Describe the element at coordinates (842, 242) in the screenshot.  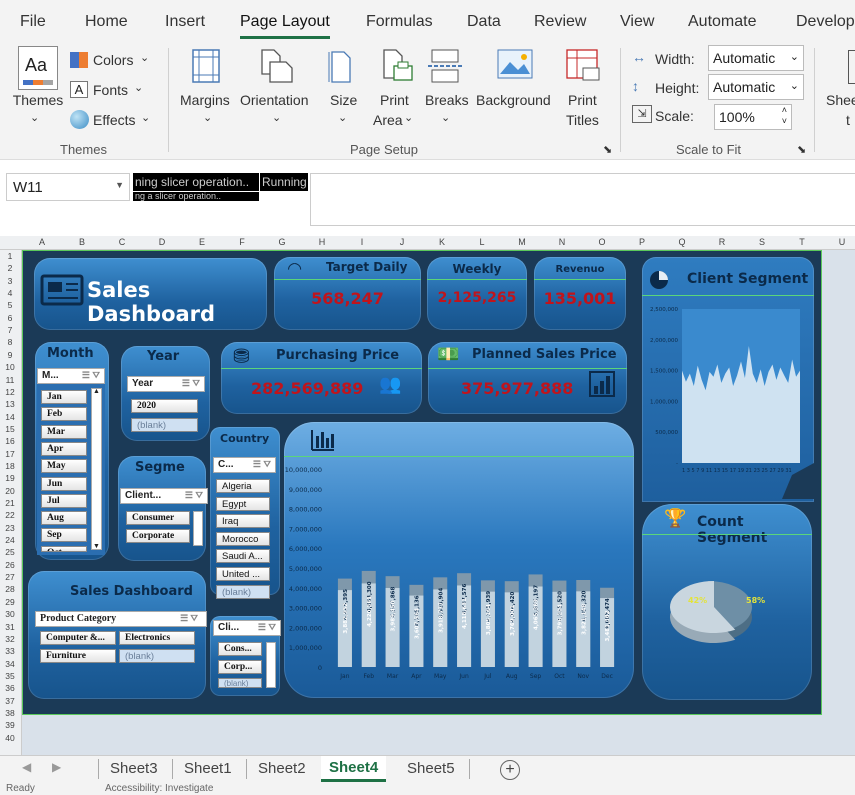
I see `column-header: U` at that location.